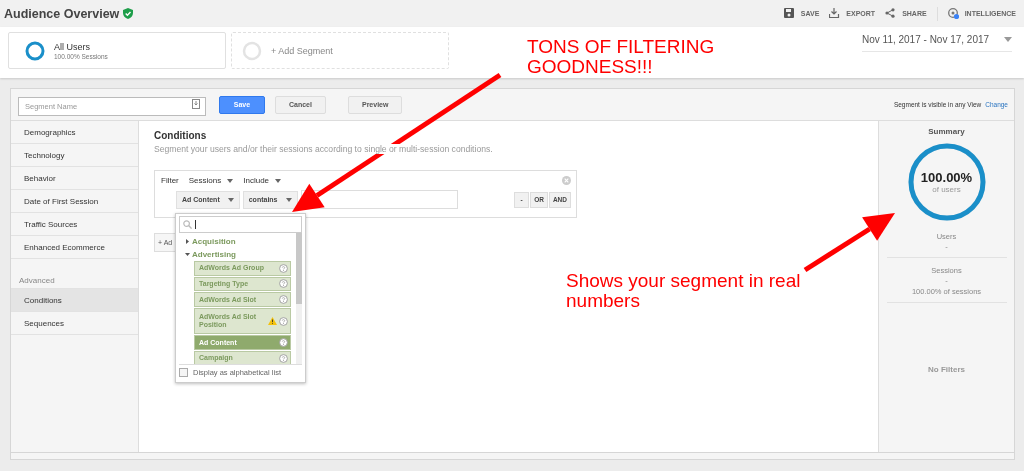 The height and width of the screenshot is (471, 1024). I want to click on nav-item: Enhanced Ecommerce, so click(74, 247).